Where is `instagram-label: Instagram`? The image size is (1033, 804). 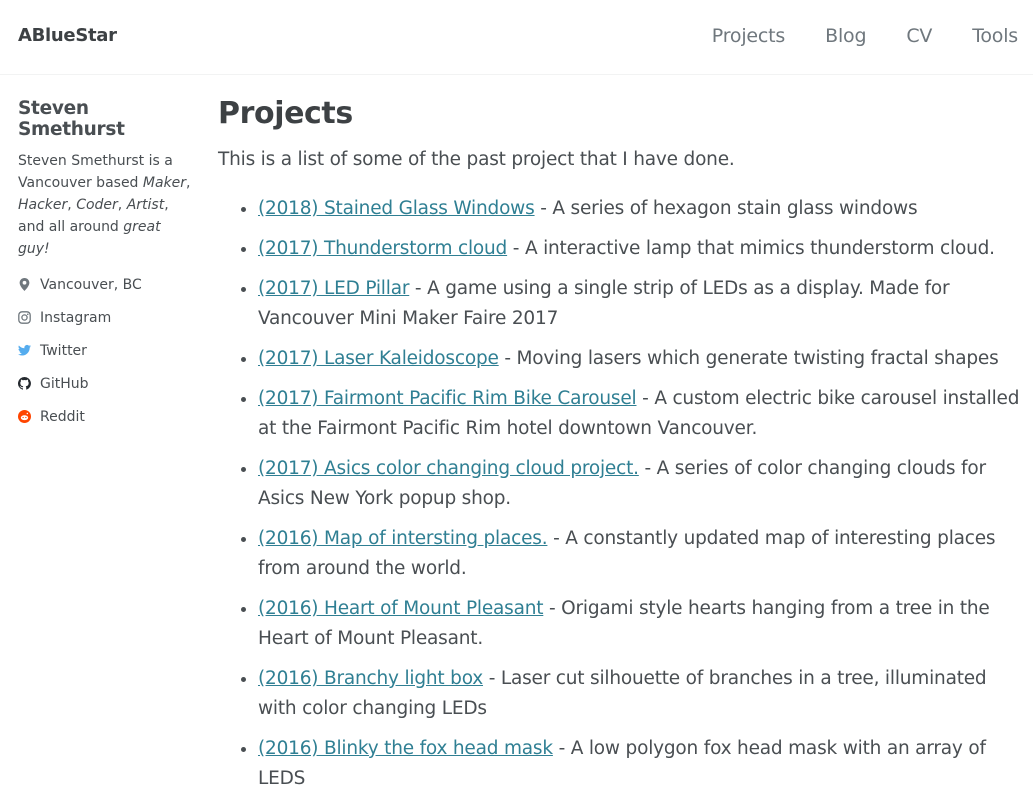 instagram-label: Instagram is located at coordinates (75, 318).